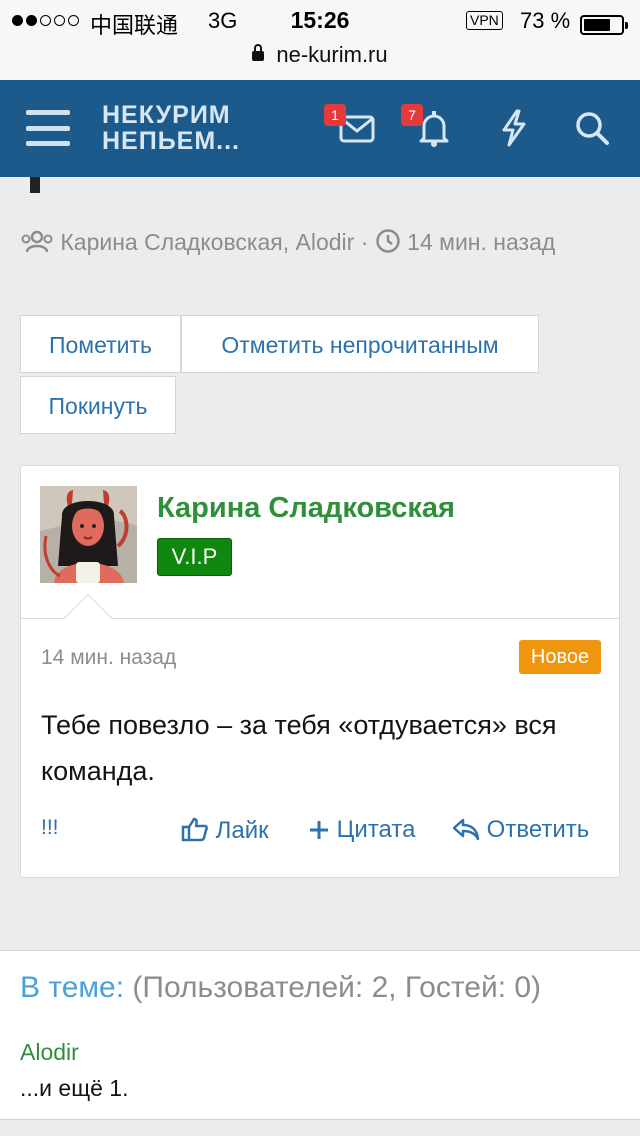 This screenshot has width=640, height=1136. Describe the element at coordinates (337, 987) in the screenshot. I see `viewers-counts: (Пользователей: 2, Гостей: 0)` at that location.